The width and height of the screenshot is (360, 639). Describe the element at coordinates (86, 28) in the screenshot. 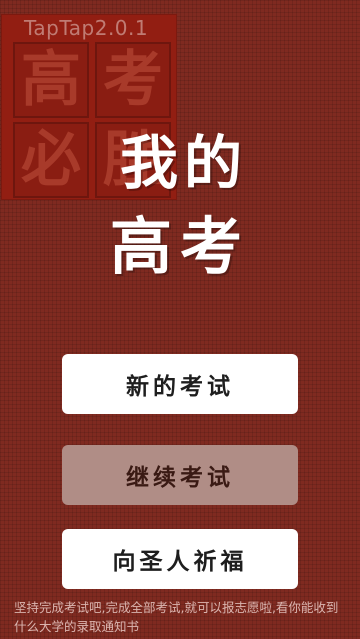

I see `version-label: TapTap2.0.1` at that location.